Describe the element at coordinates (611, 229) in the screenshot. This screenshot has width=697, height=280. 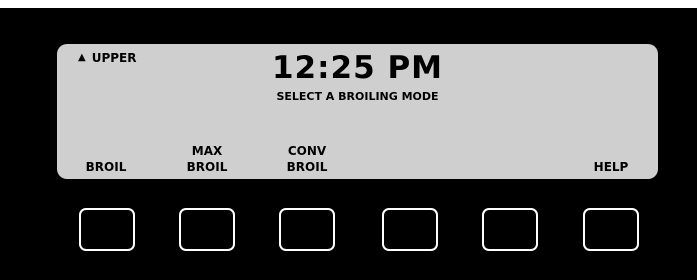
I see `softkey-button-help` at that location.